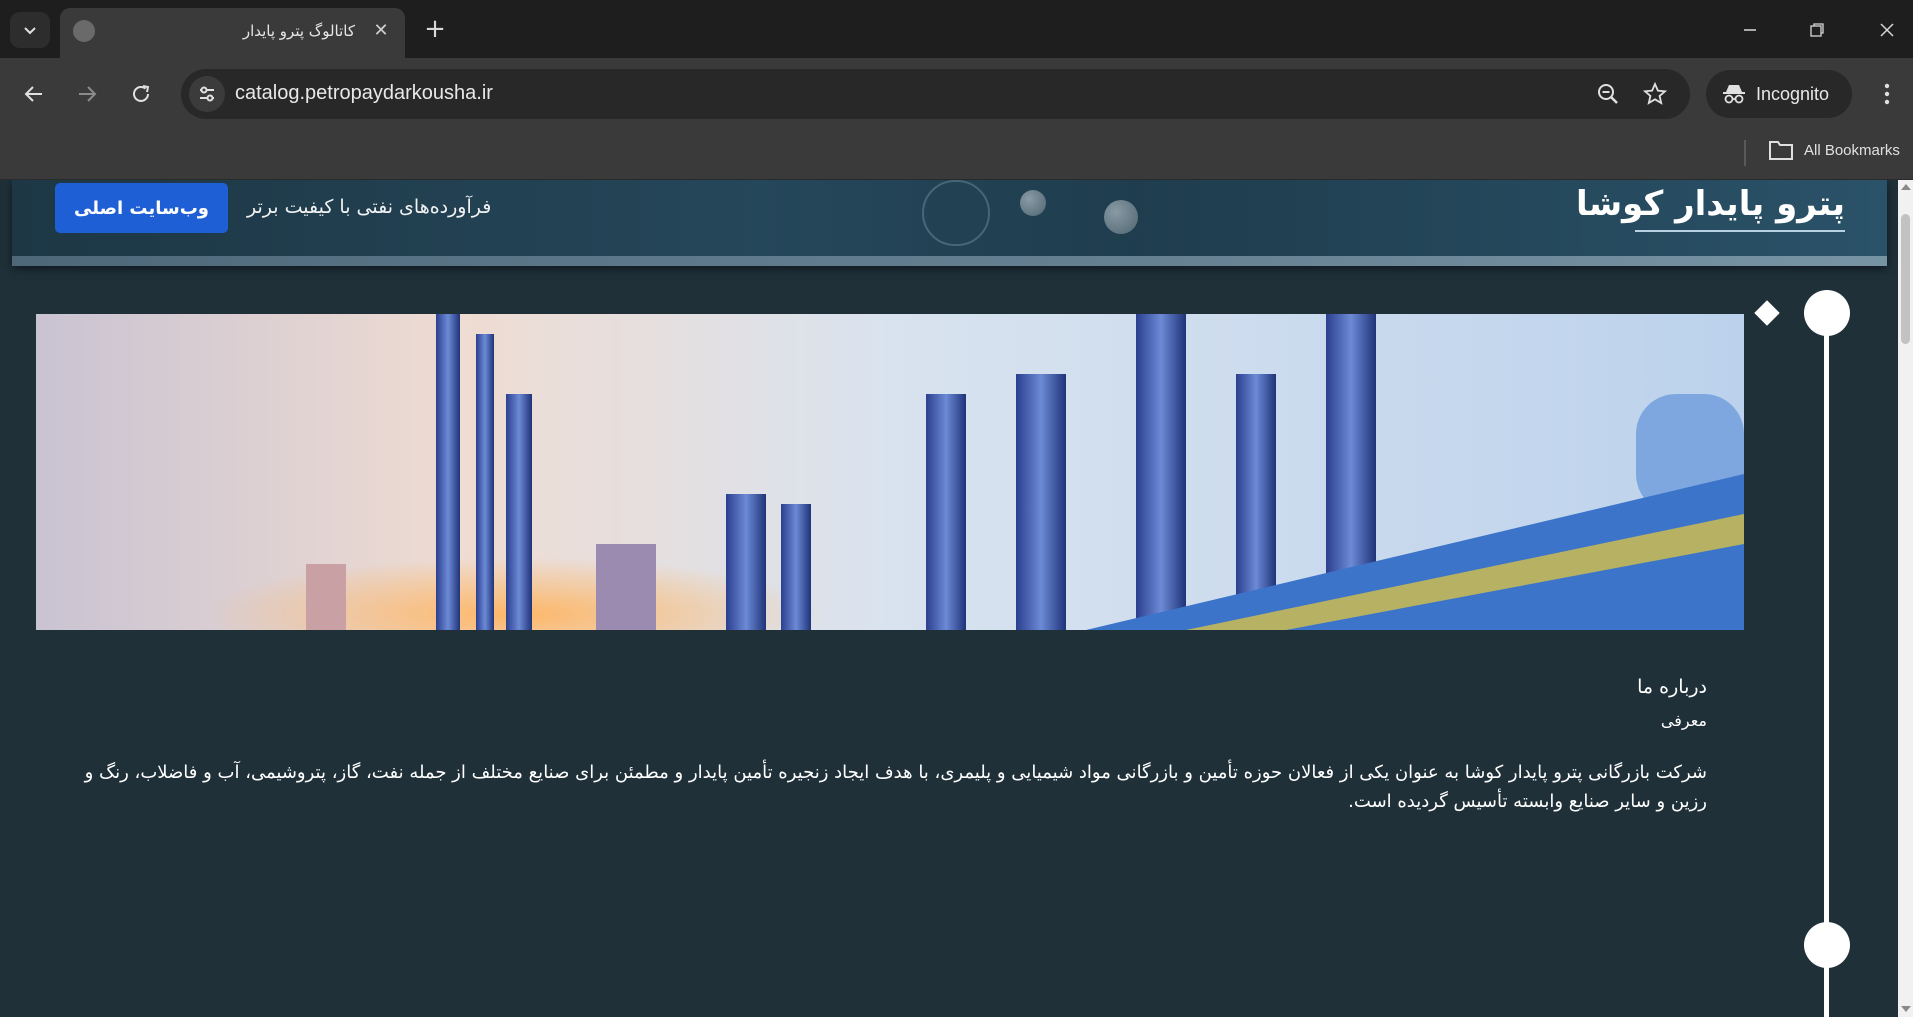 The width and height of the screenshot is (1913, 1017). Describe the element at coordinates (141, 208) in the screenshot. I see `main-website-button: وب‌سایت اصلی` at that location.